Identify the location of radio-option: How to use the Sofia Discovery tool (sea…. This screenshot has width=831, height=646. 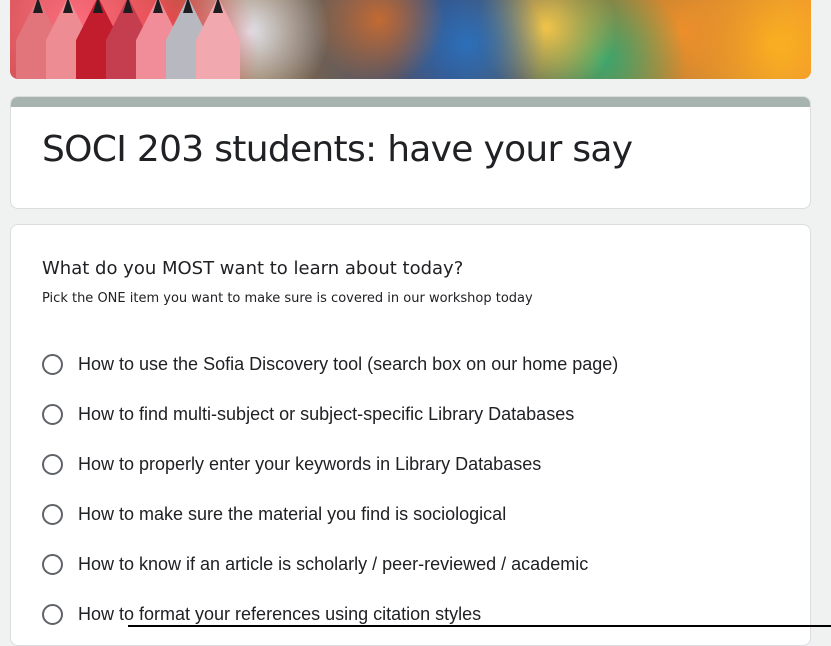
(330, 364).